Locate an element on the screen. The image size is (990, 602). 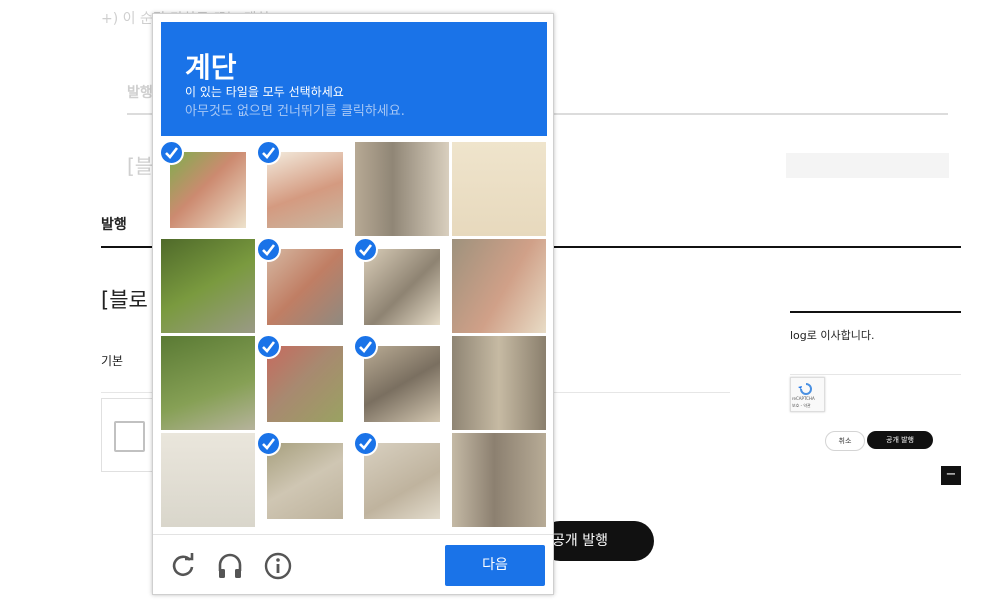
basic-label: 기본 is located at coordinates (112, 361).